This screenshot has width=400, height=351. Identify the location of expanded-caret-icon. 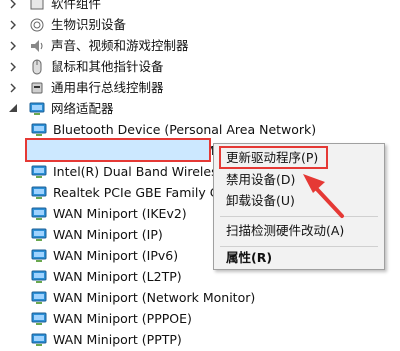
(13, 109).